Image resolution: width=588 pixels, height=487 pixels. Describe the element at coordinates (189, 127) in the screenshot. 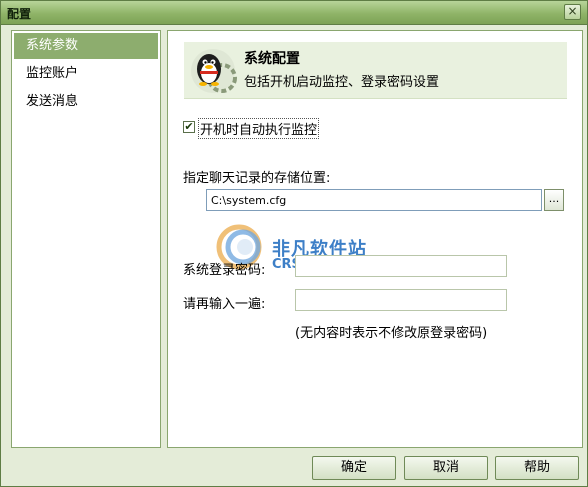

I see `autostart-checkbox: ✔` at that location.